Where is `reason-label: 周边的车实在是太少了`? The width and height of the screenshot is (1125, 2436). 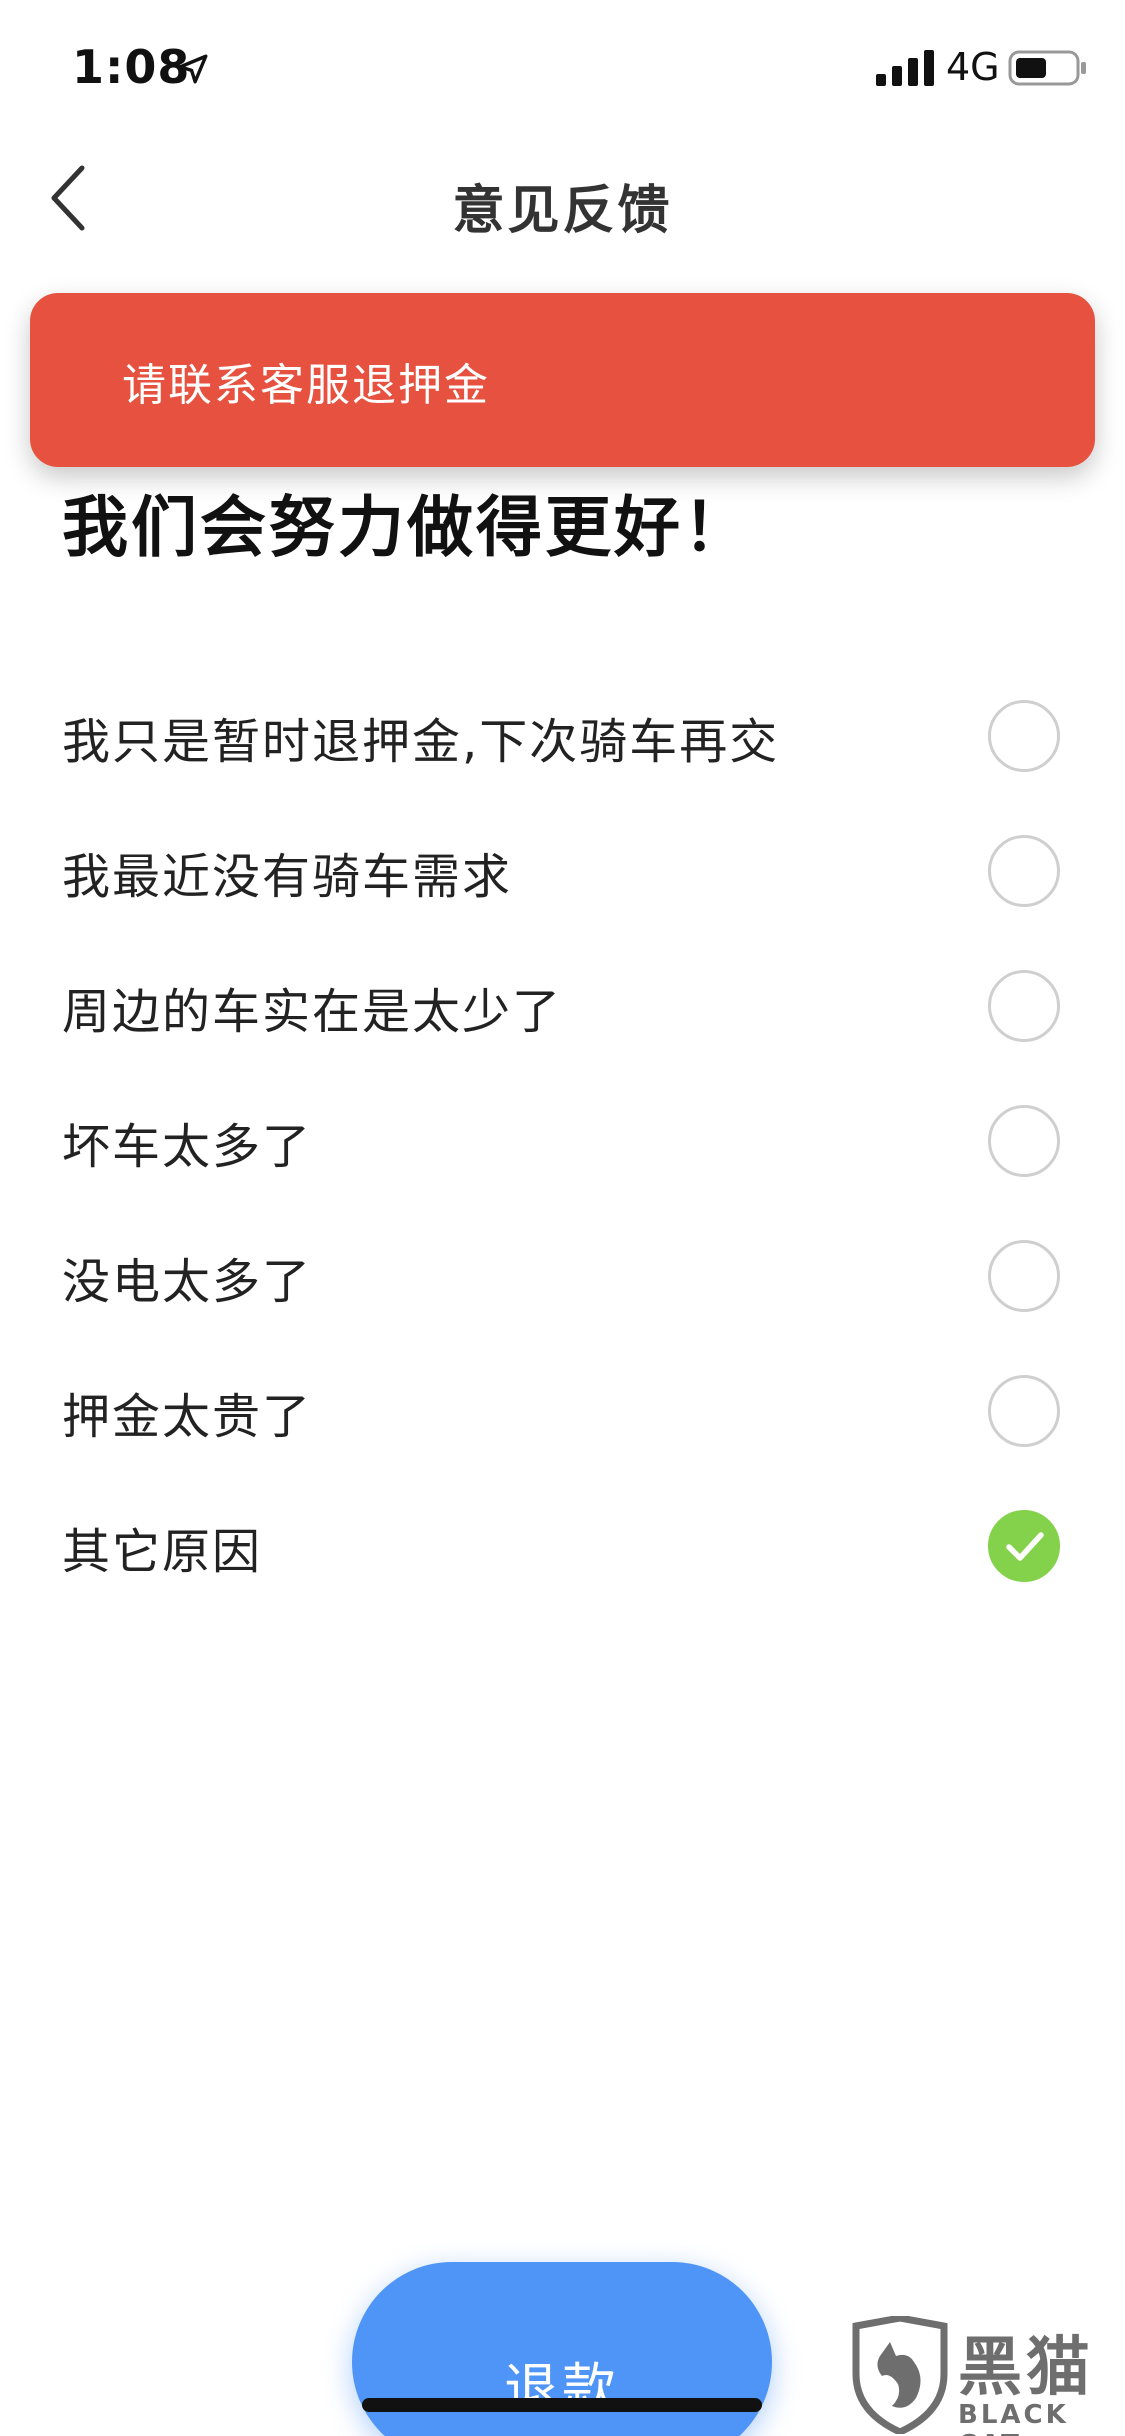 reason-label: 周边的车实在是太少了 is located at coordinates (312, 1012).